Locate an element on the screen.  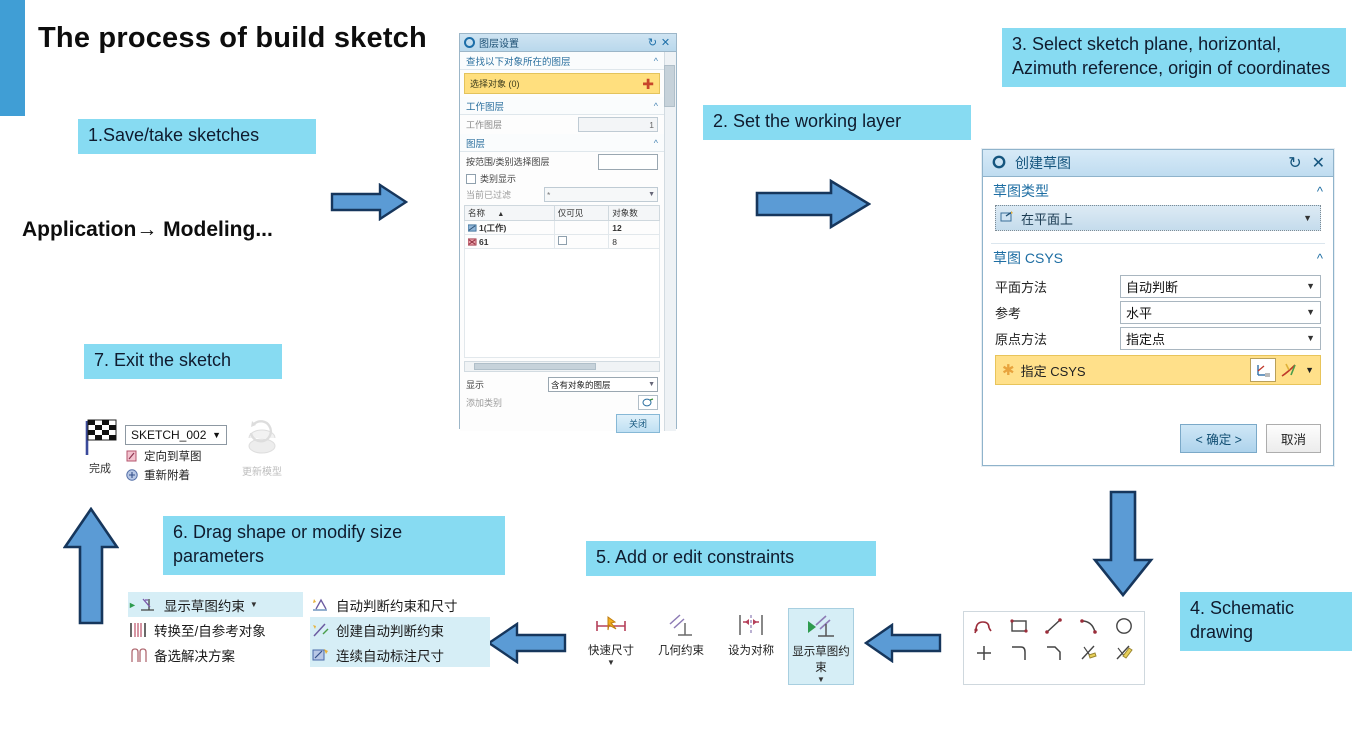
layer-settings-dialog: 图层设置 ↻ ✕ 查找以下对象所在的图层 ^ 选择对象 (0) ✚ 工作图层 ^ is located at coordinates (568, 233).